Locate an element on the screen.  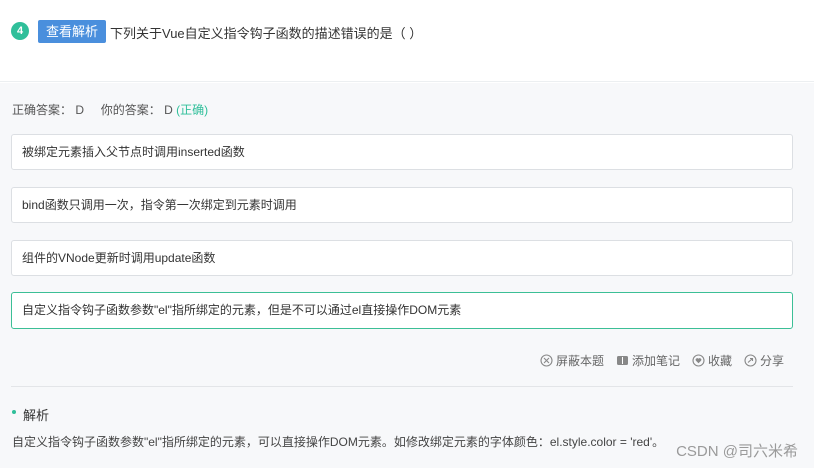
share-button: 分享 is located at coordinates (764, 360).